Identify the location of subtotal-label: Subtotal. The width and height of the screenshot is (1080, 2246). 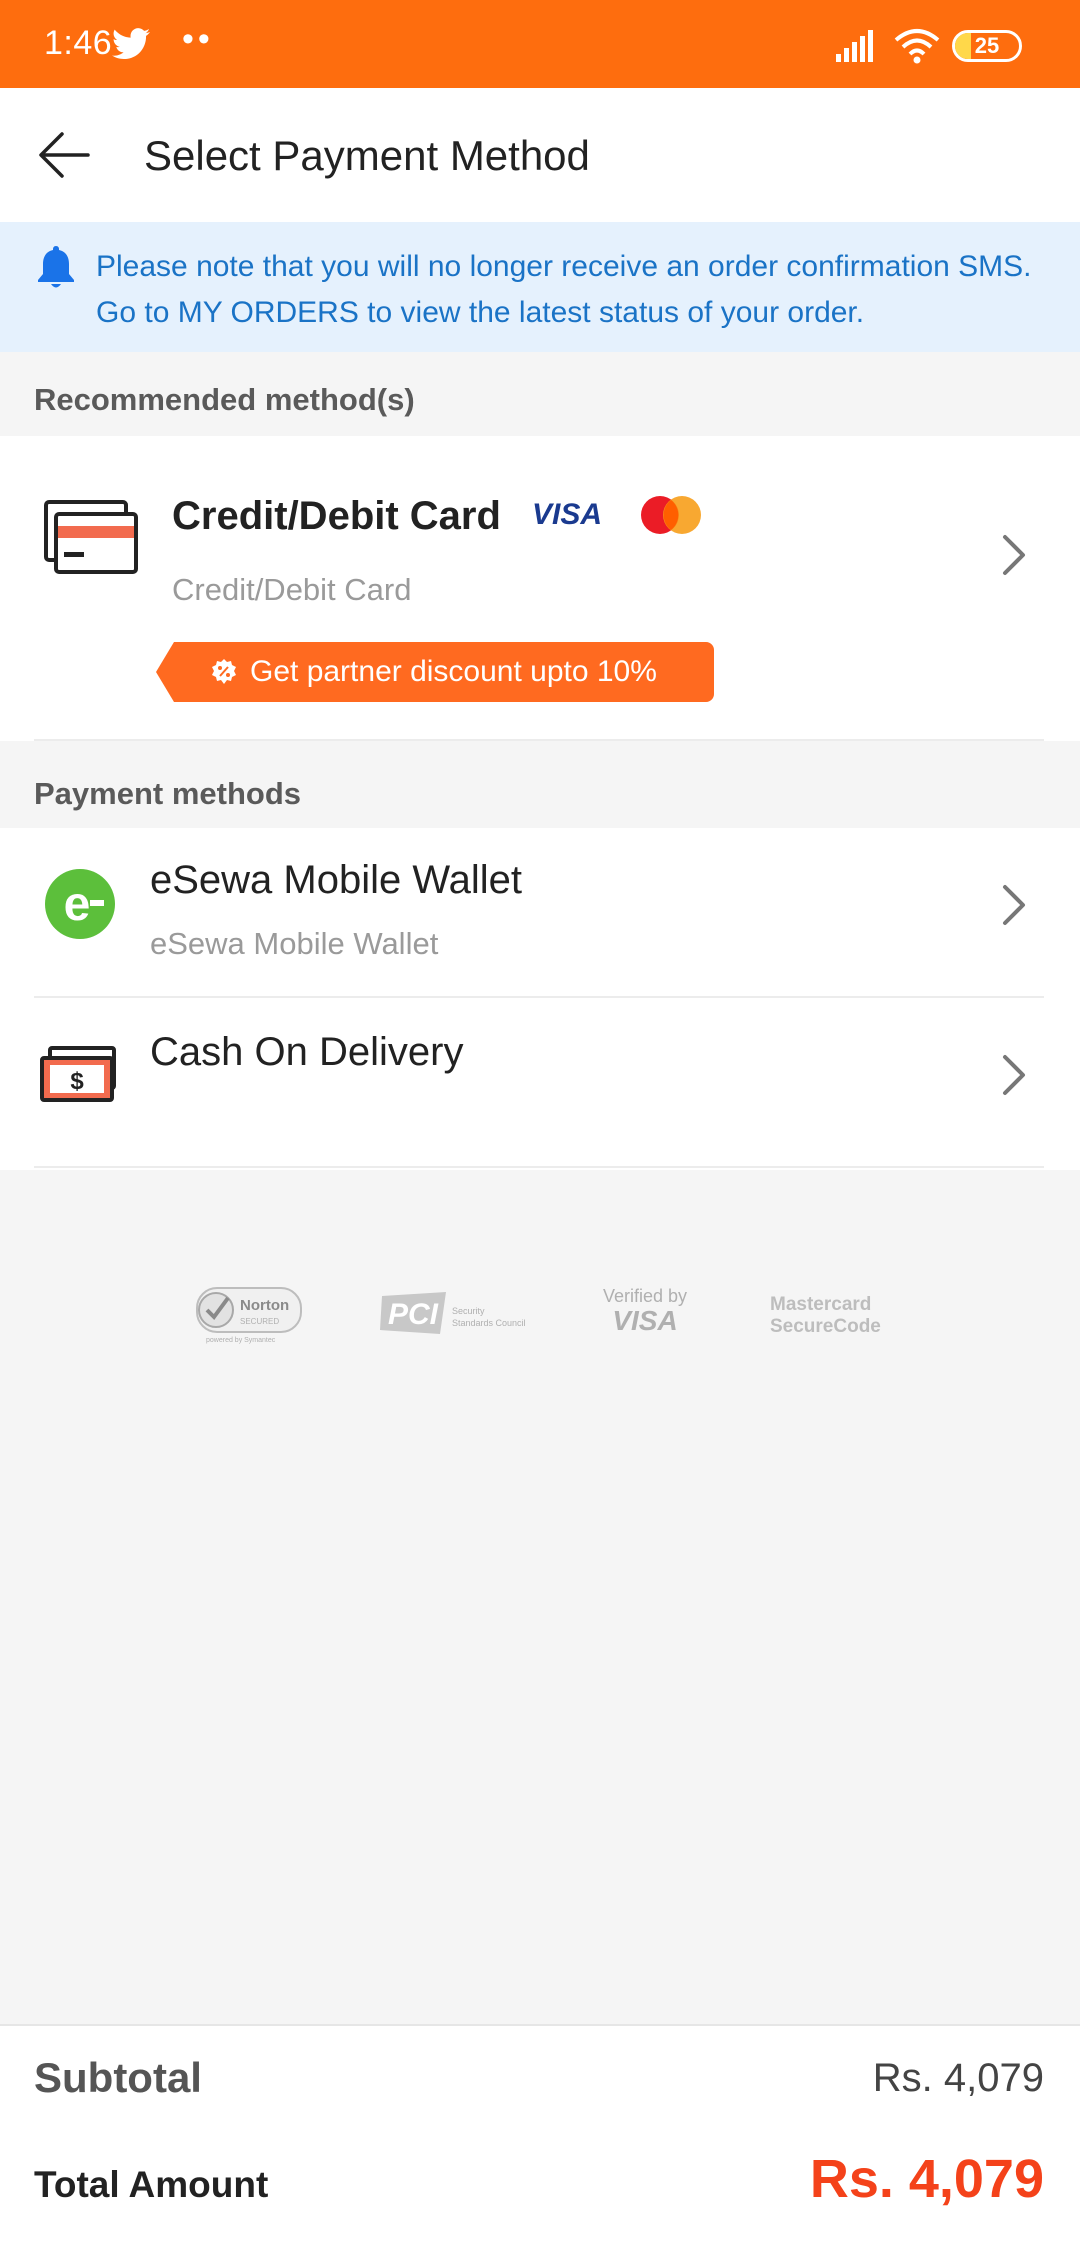
(118, 2077).